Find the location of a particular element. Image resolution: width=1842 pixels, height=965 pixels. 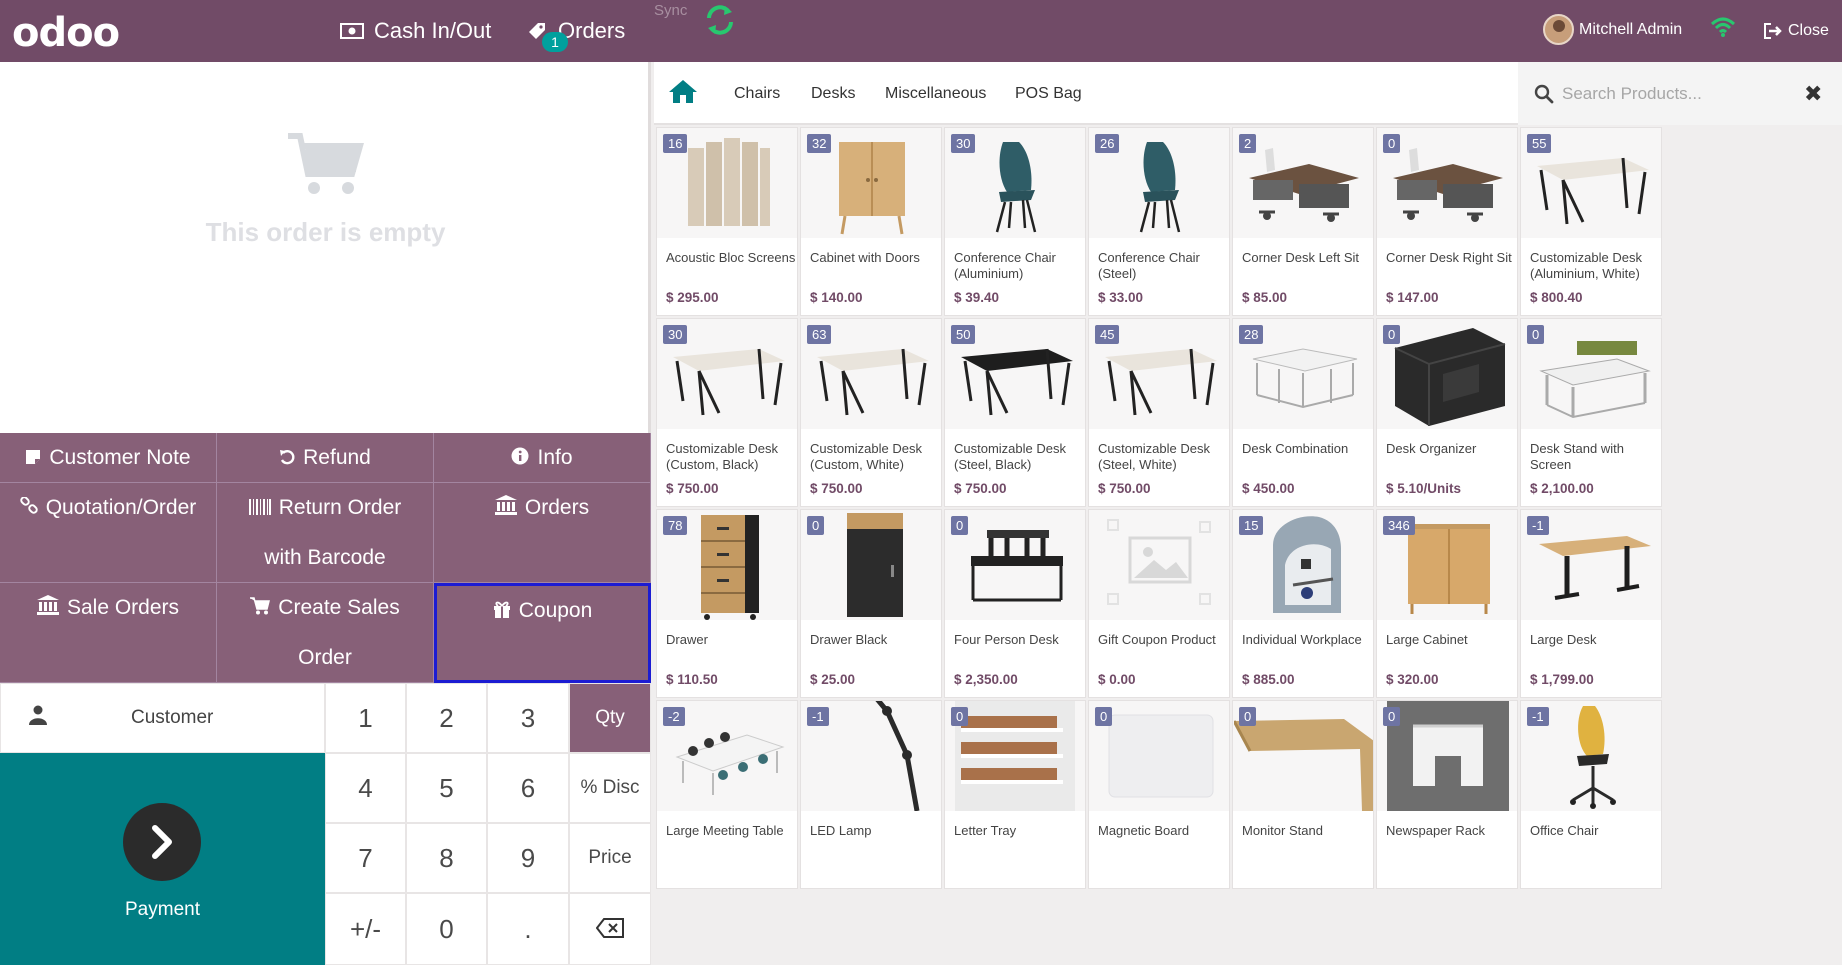

customer-note-button: Customer Note is located at coordinates (108, 458).